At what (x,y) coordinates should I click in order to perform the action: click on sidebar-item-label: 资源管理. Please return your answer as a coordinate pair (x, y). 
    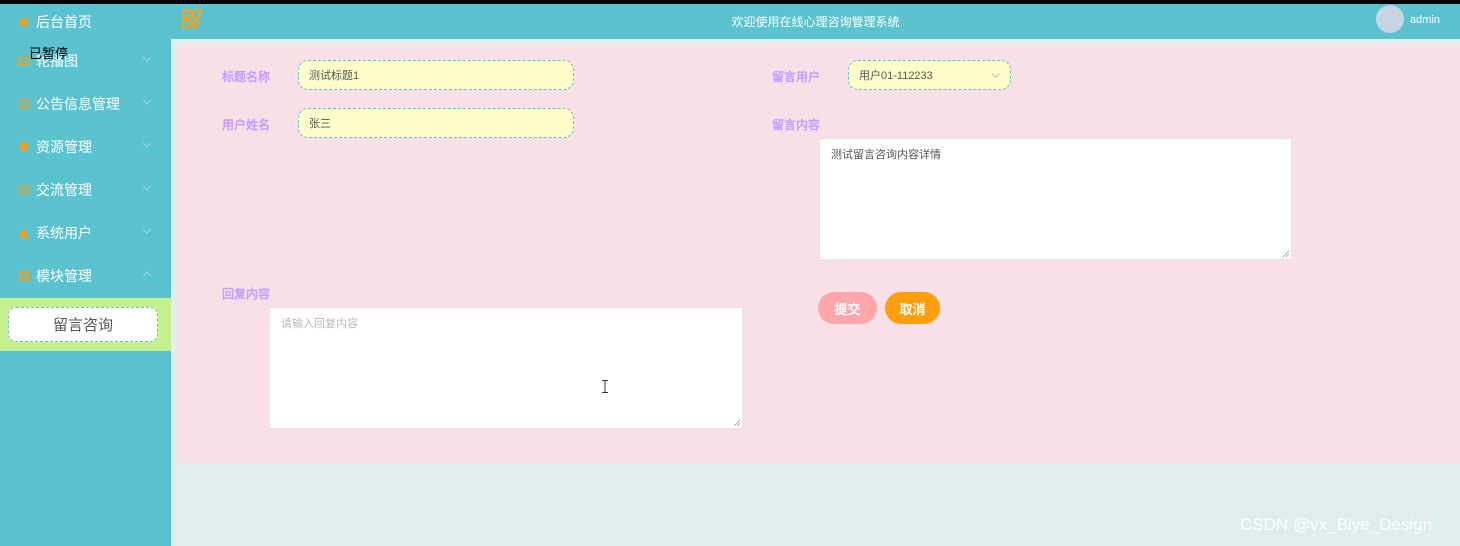
    Looking at the image, I should click on (64, 146).